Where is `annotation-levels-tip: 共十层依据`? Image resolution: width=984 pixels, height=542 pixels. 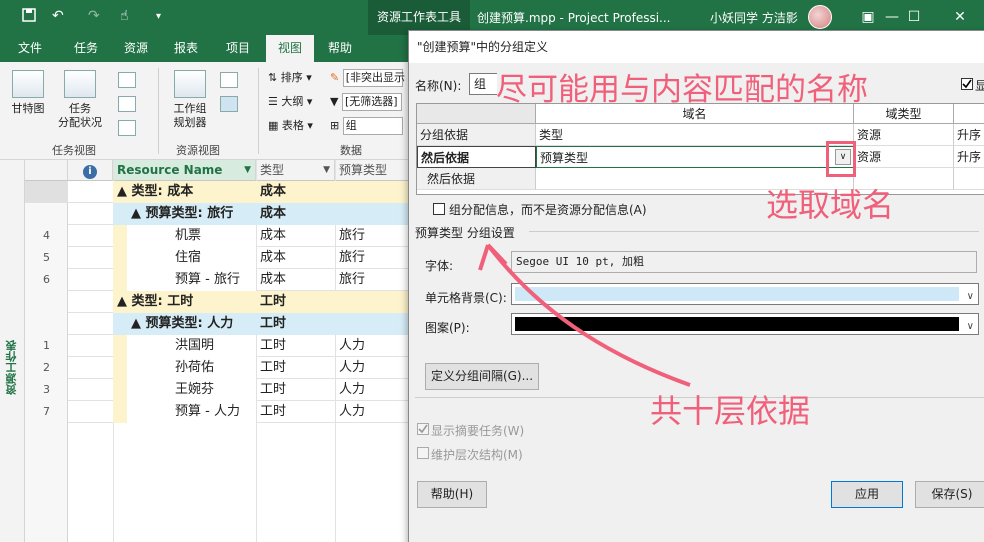 annotation-levels-tip: 共十层依据 is located at coordinates (730, 411).